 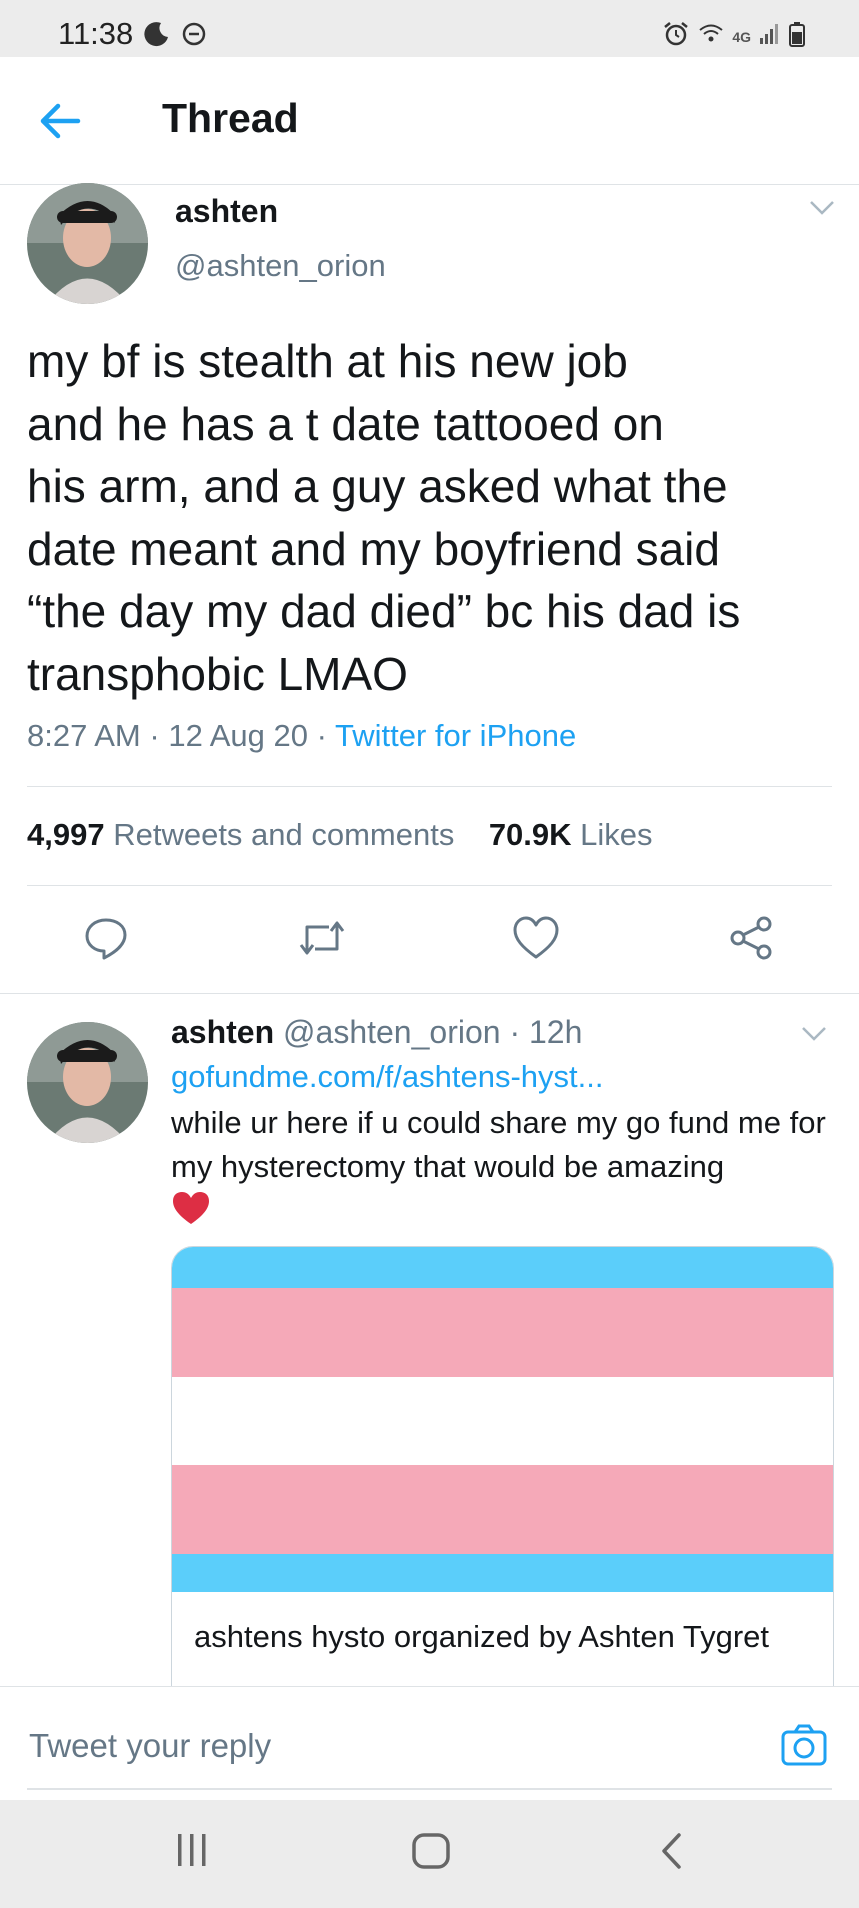 I want to click on likes-count: 70.9K, so click(x=530, y=834).